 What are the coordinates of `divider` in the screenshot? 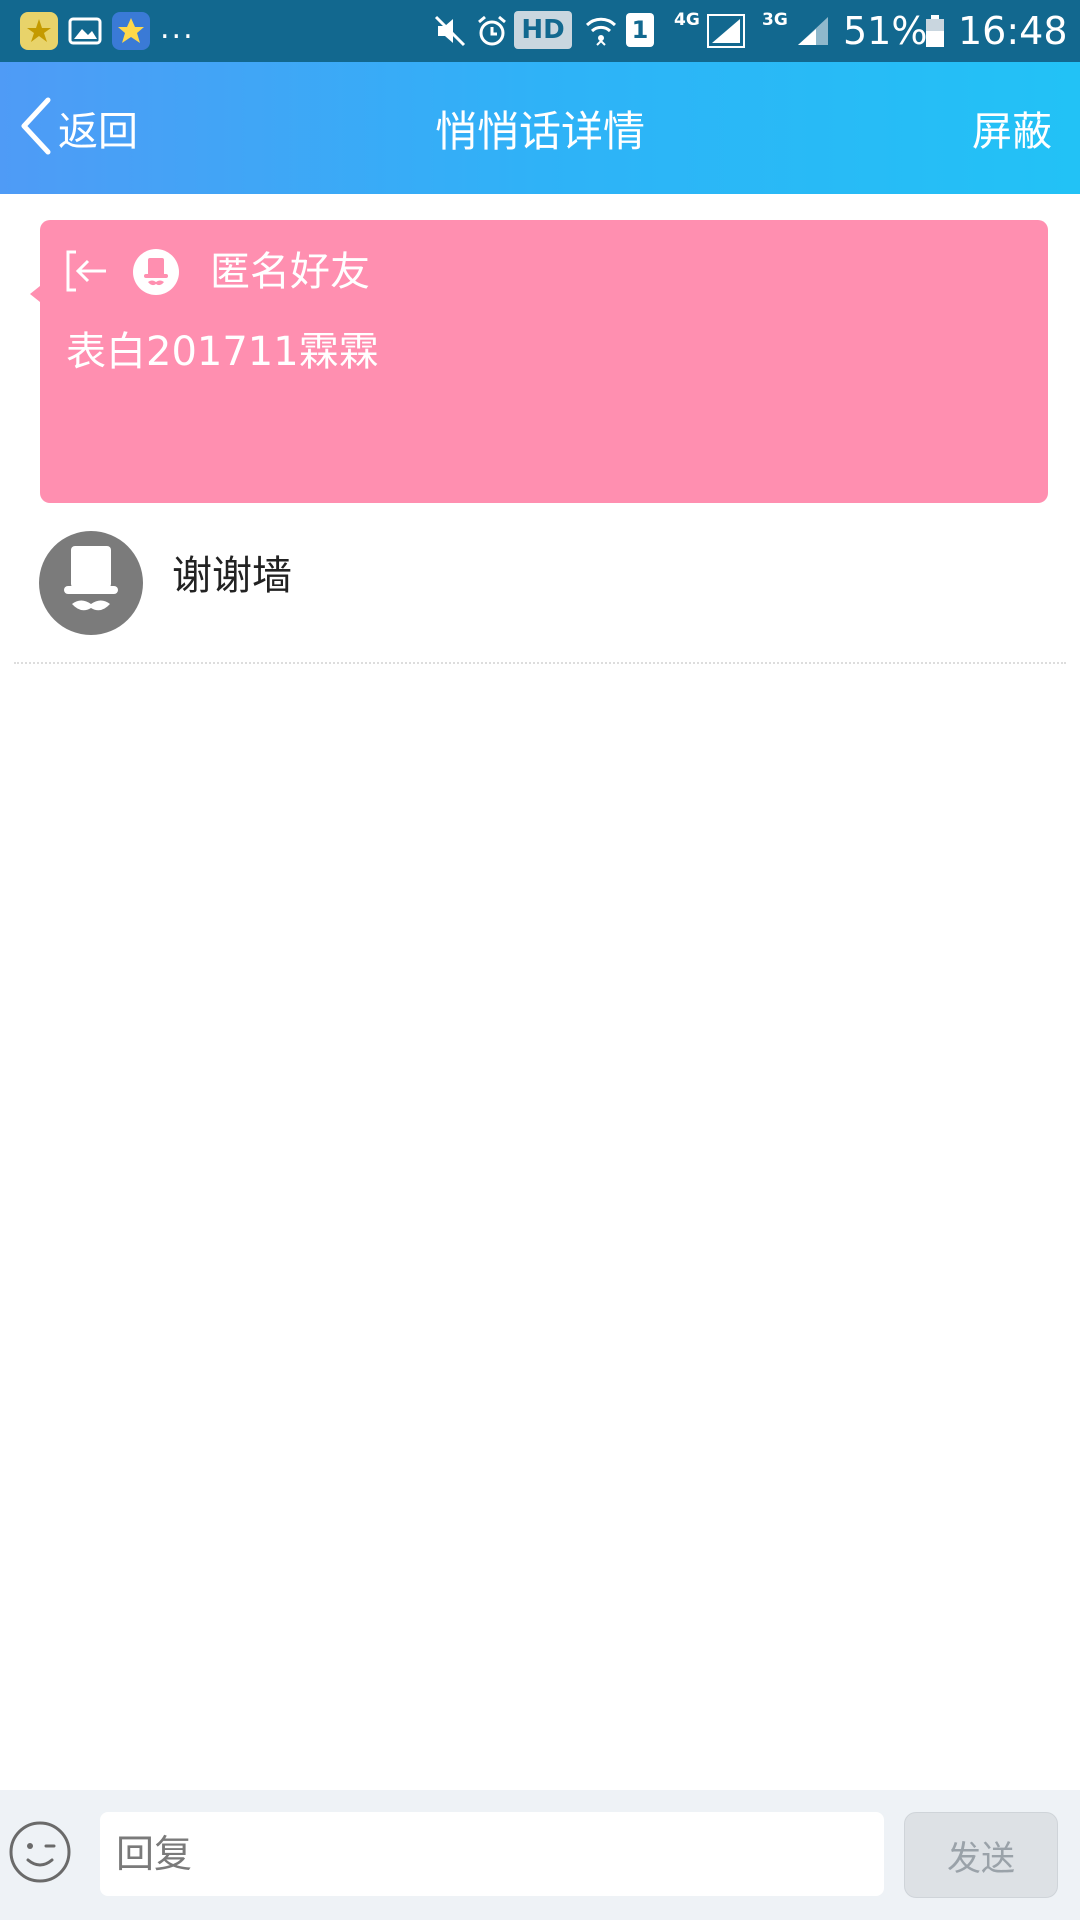 It's located at (540, 663).